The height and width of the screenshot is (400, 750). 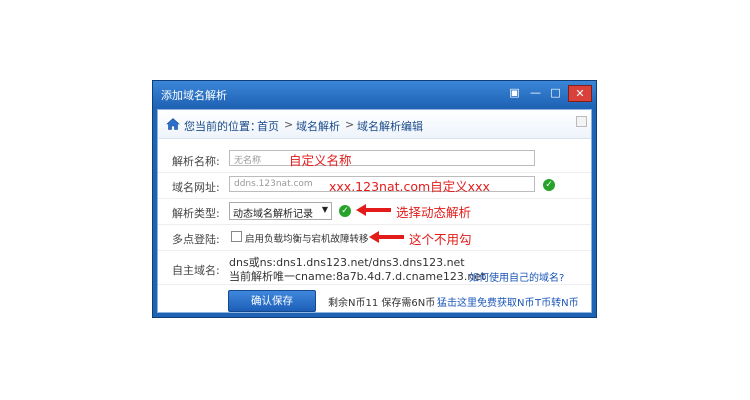 I want to click on confirm-save-button: 确认保存, so click(x=272, y=301).